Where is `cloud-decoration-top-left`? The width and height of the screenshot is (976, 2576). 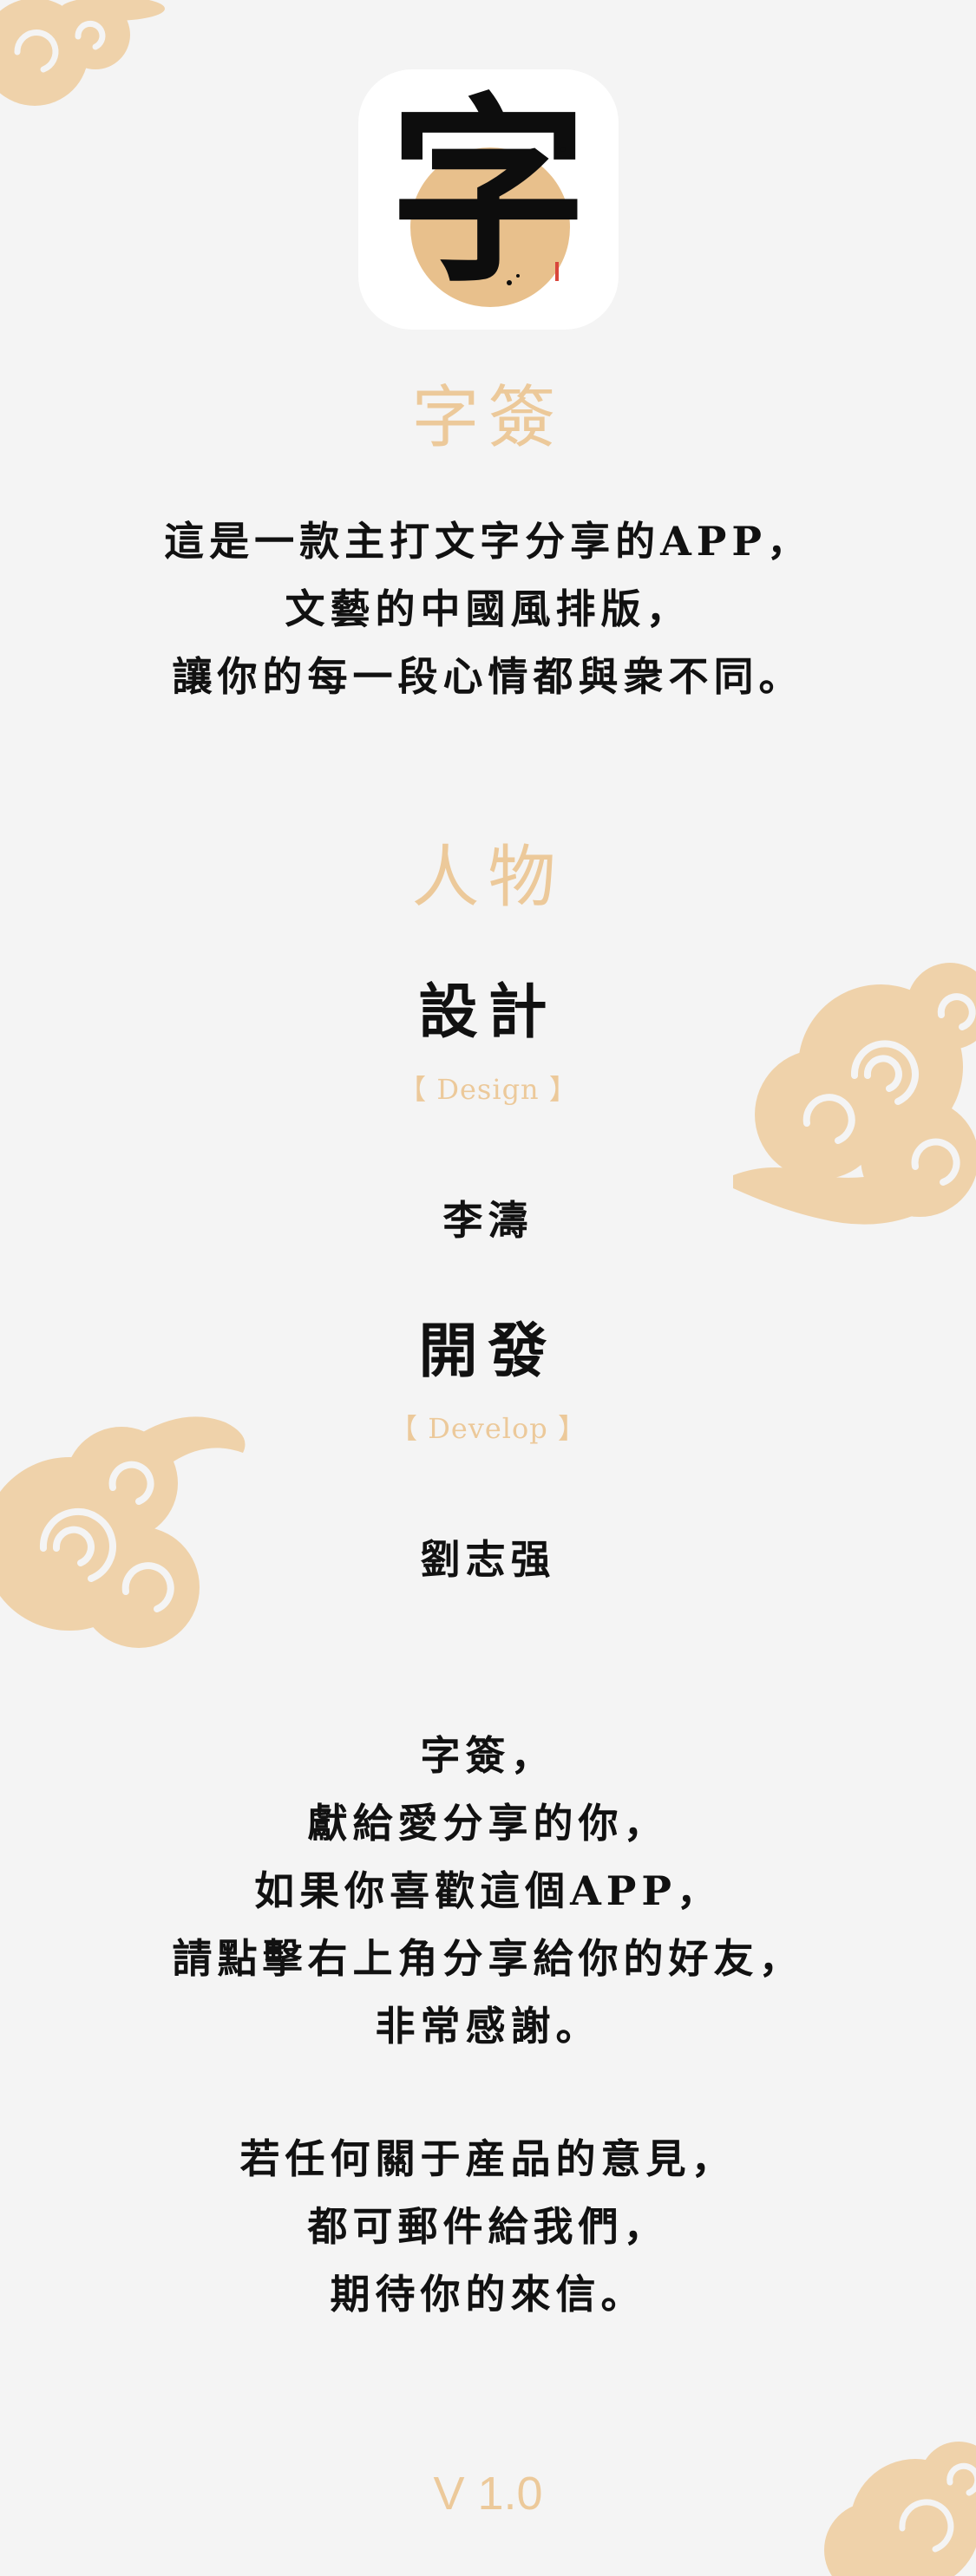 cloud-decoration-top-left is located at coordinates (82, 53).